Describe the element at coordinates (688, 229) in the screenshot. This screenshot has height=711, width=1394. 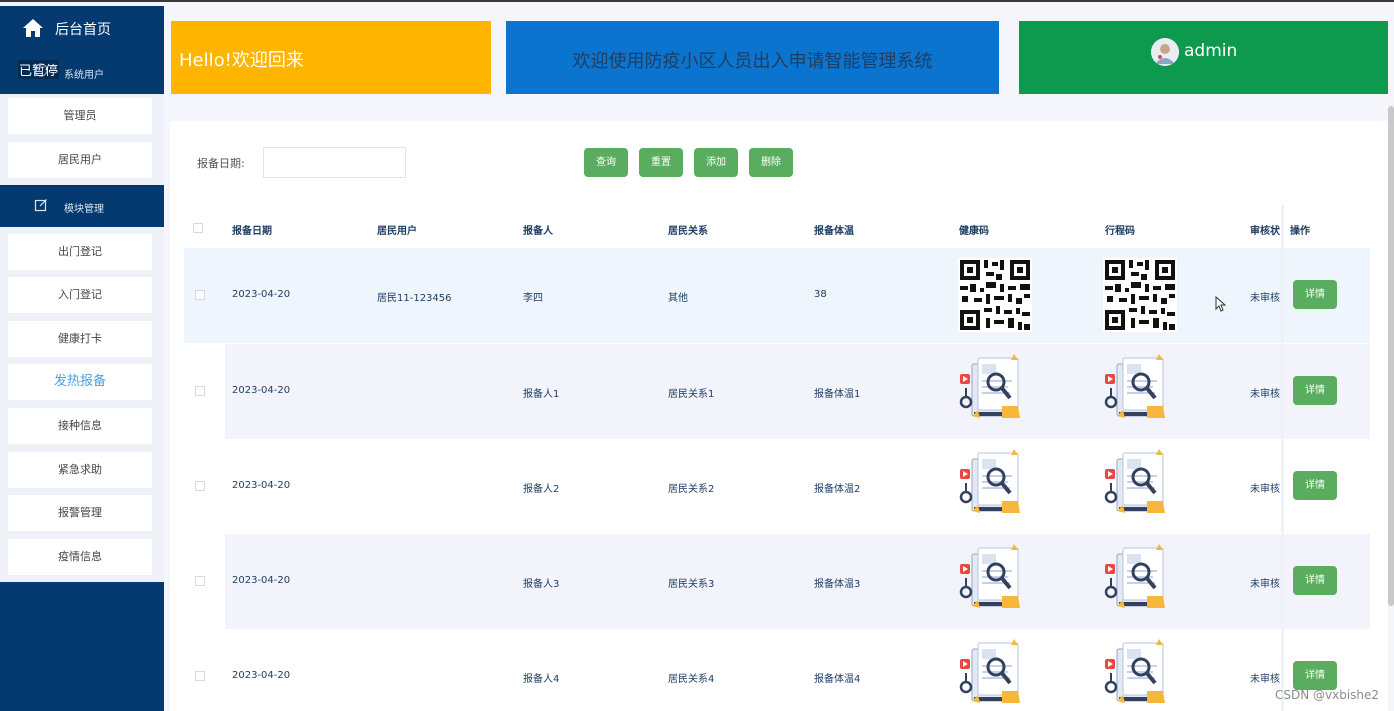
I see `column-header-relation: 居民关系` at that location.